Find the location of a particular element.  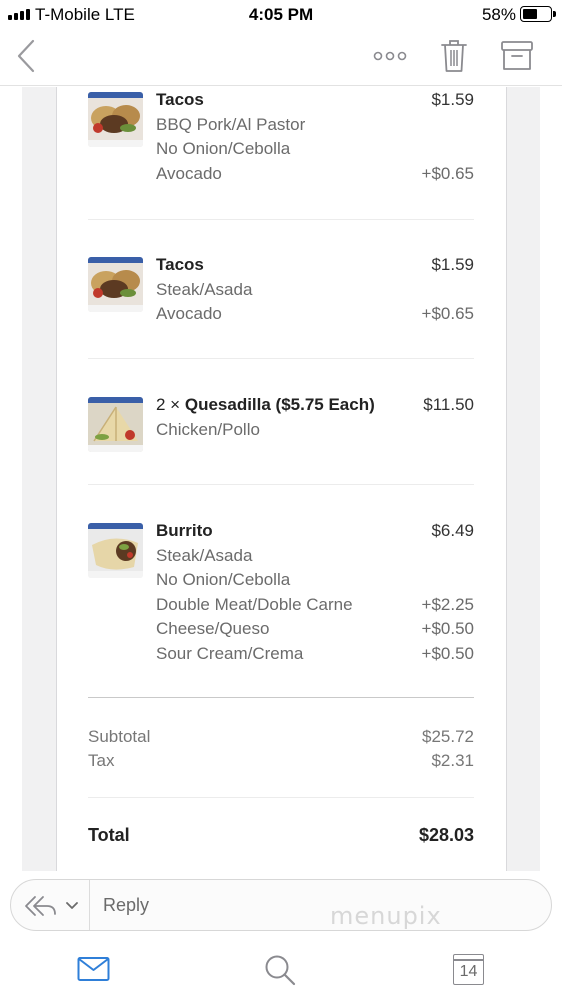

item-title-text: Quesadilla ($5.75 Each) is located at coordinates (279, 404).